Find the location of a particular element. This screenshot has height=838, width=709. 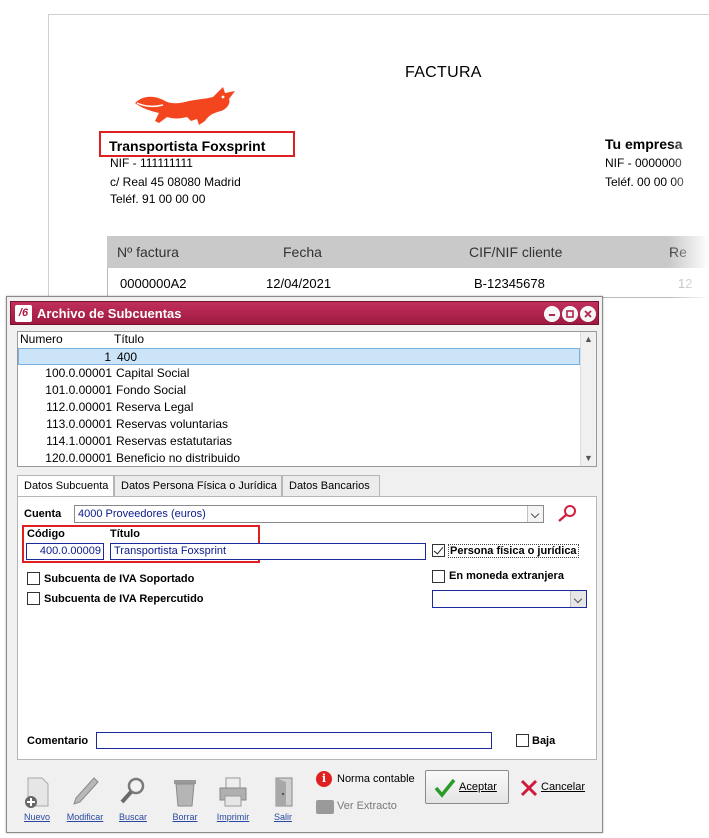

scroll-up-icon: ▲ is located at coordinates (588, 339).